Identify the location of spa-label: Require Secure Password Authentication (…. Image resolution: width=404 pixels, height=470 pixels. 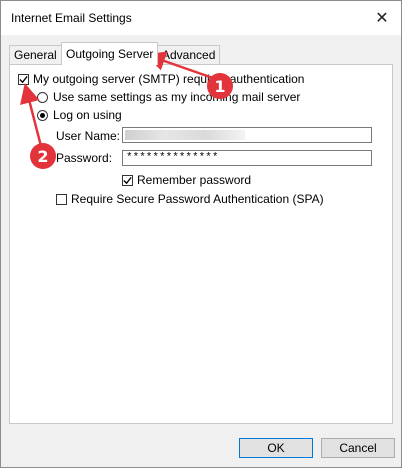
(197, 199).